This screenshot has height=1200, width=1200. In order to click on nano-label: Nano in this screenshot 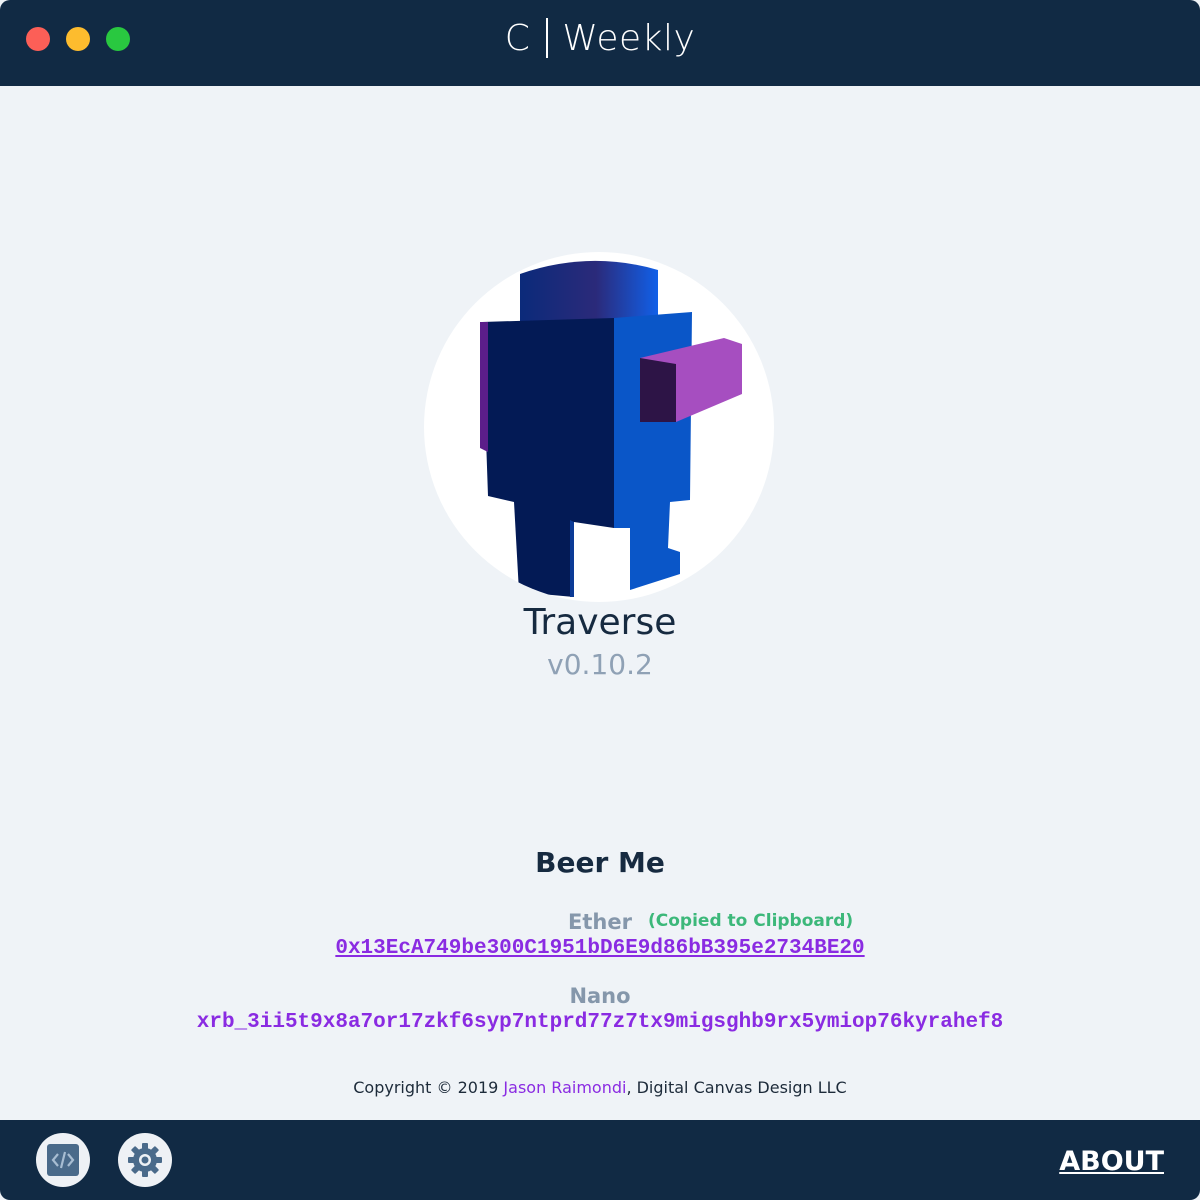, I will do `click(600, 996)`.